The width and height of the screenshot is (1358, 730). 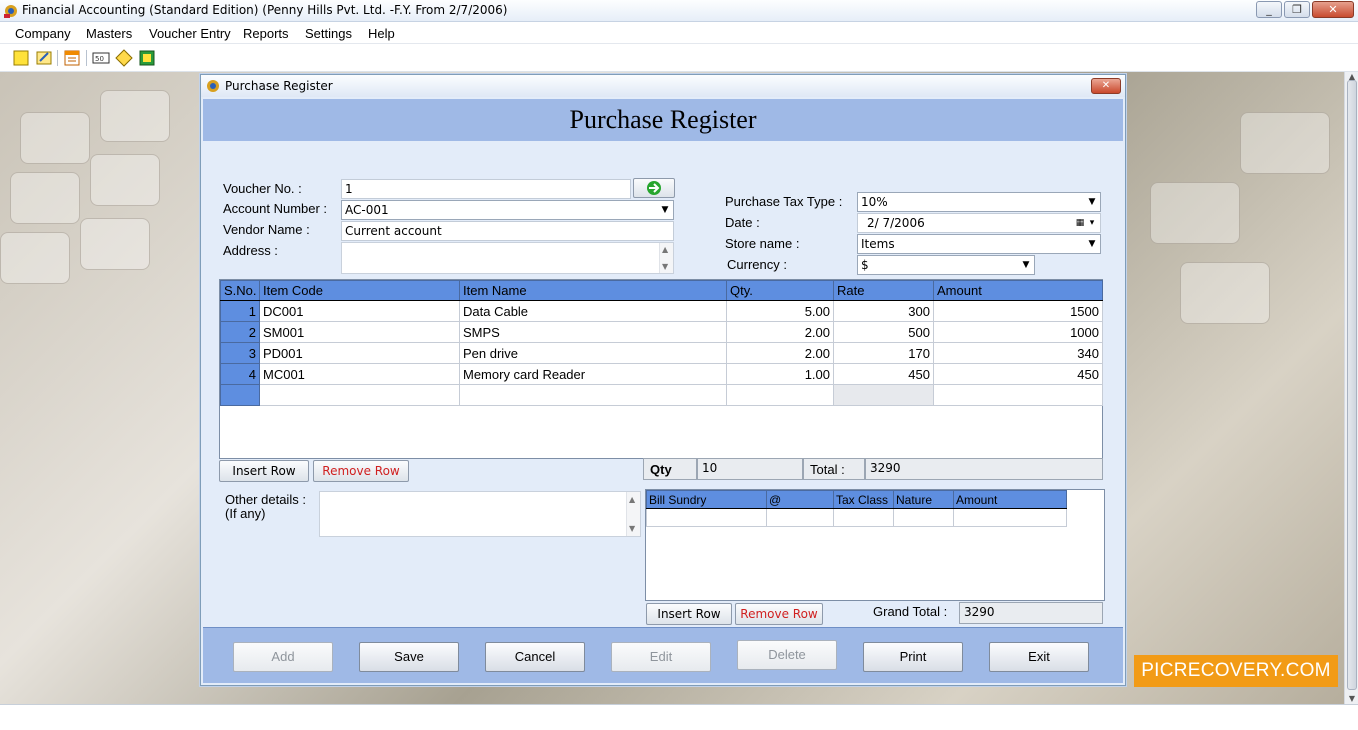 I want to click on export-icon, so click(x=147, y=58).